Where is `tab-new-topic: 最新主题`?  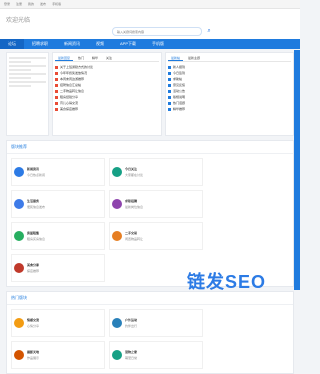 tab-new-topic: 最新主题 is located at coordinates (194, 58).